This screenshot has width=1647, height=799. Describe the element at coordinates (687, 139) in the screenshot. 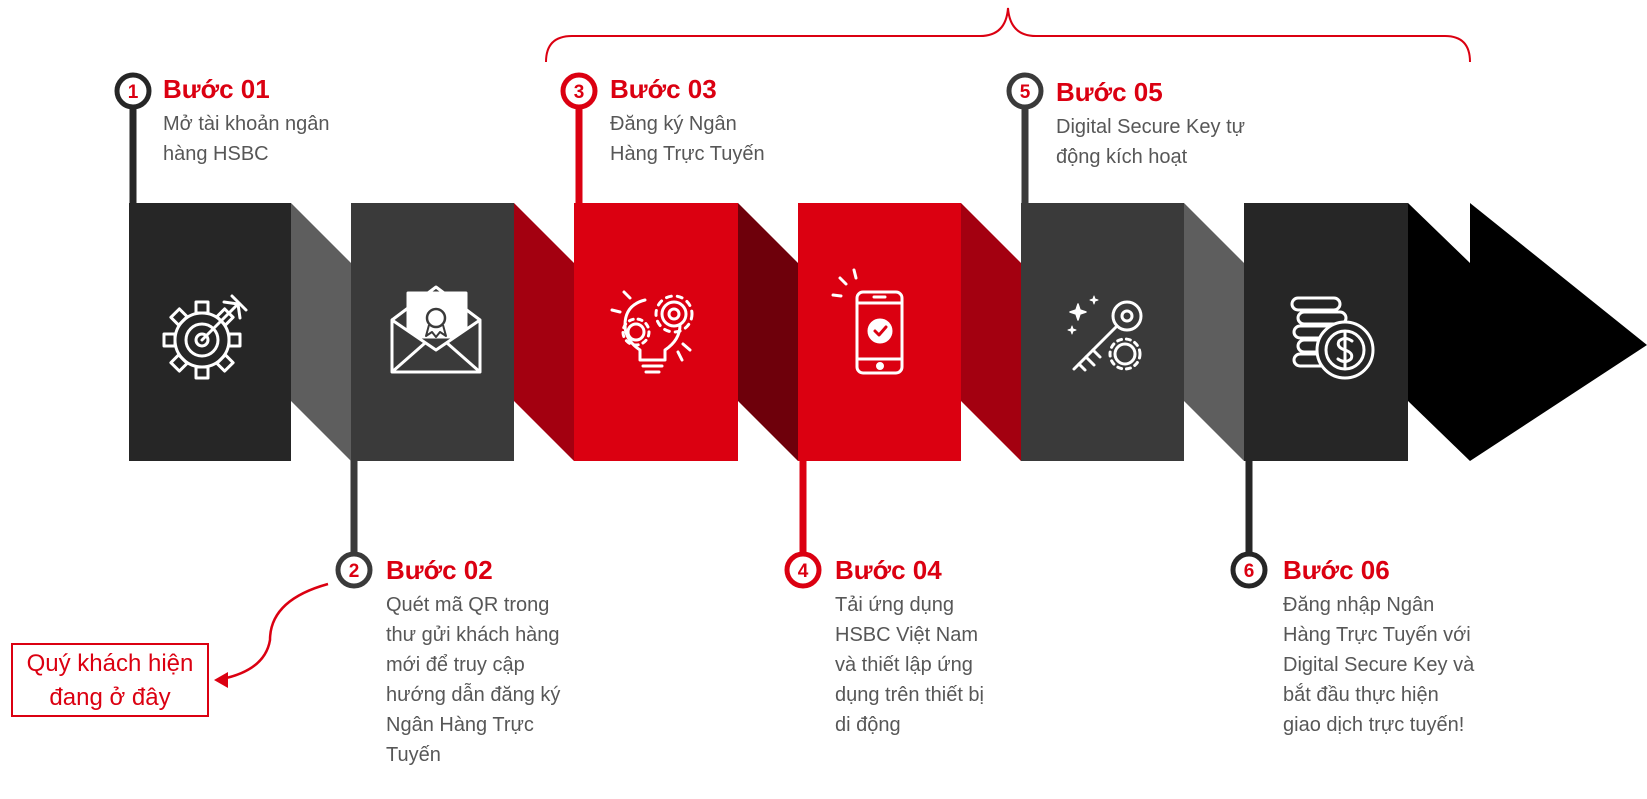

I see `step-3-desc: Đăng ký Ngân Hàng Trực Tuyến` at that location.